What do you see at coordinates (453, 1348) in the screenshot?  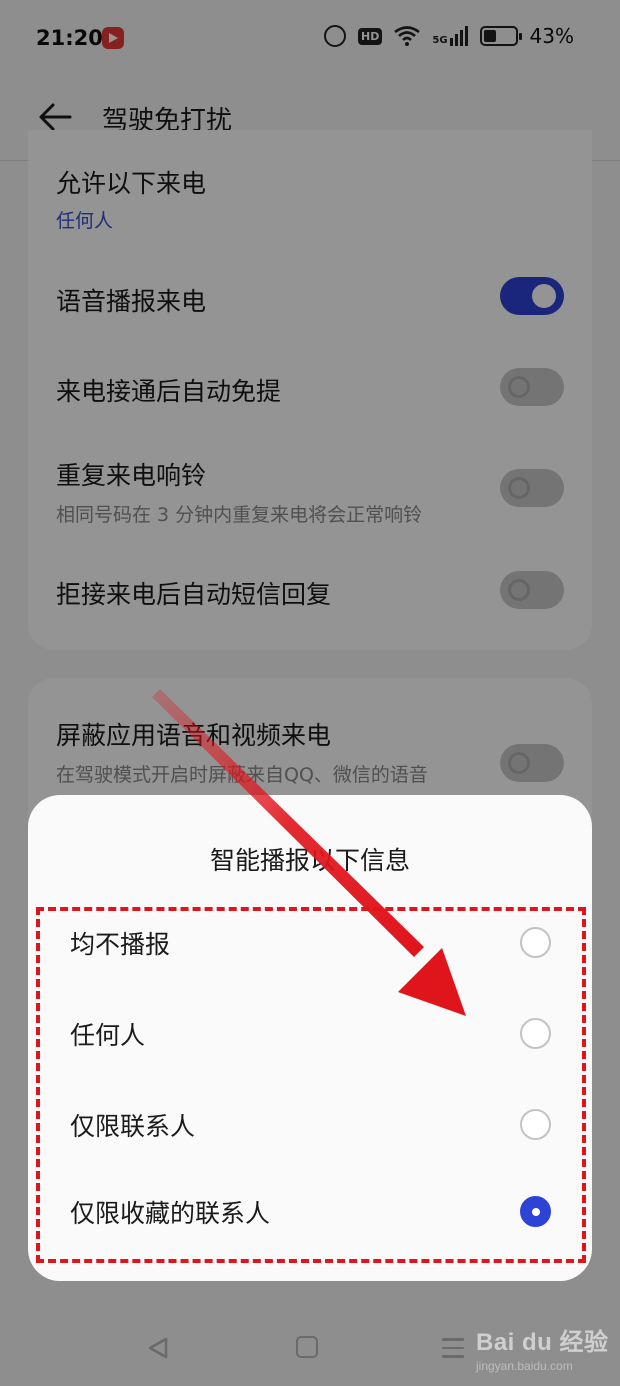 I see `nav-recents-icon` at bounding box center [453, 1348].